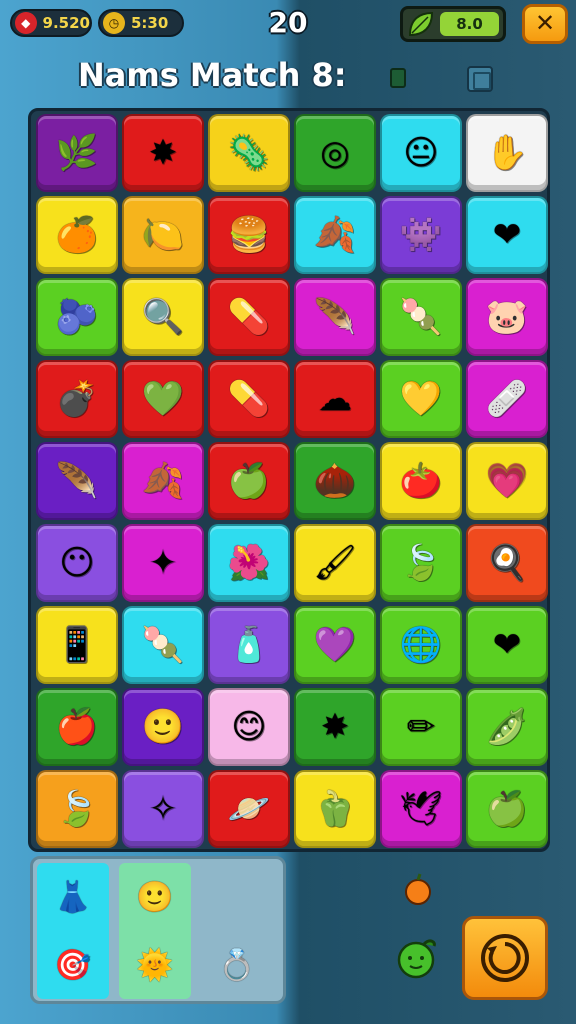 The height and width of the screenshot is (1024, 576). I want to click on heart-icon: 💗, so click(507, 481).